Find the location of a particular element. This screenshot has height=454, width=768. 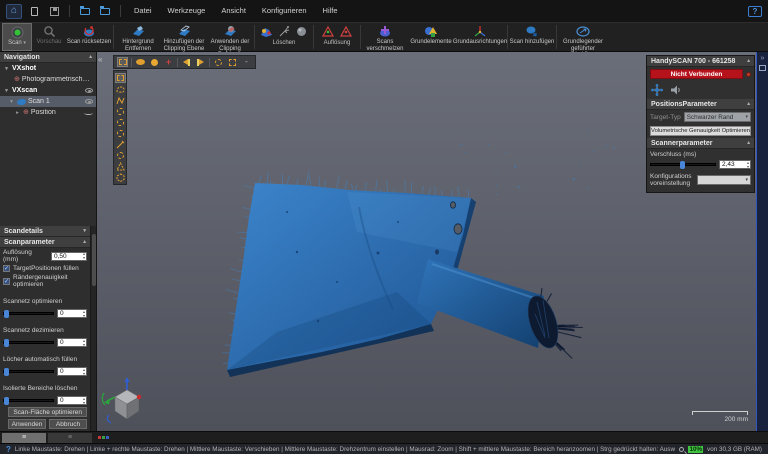

rect-select-tool is located at coordinates (122, 62).